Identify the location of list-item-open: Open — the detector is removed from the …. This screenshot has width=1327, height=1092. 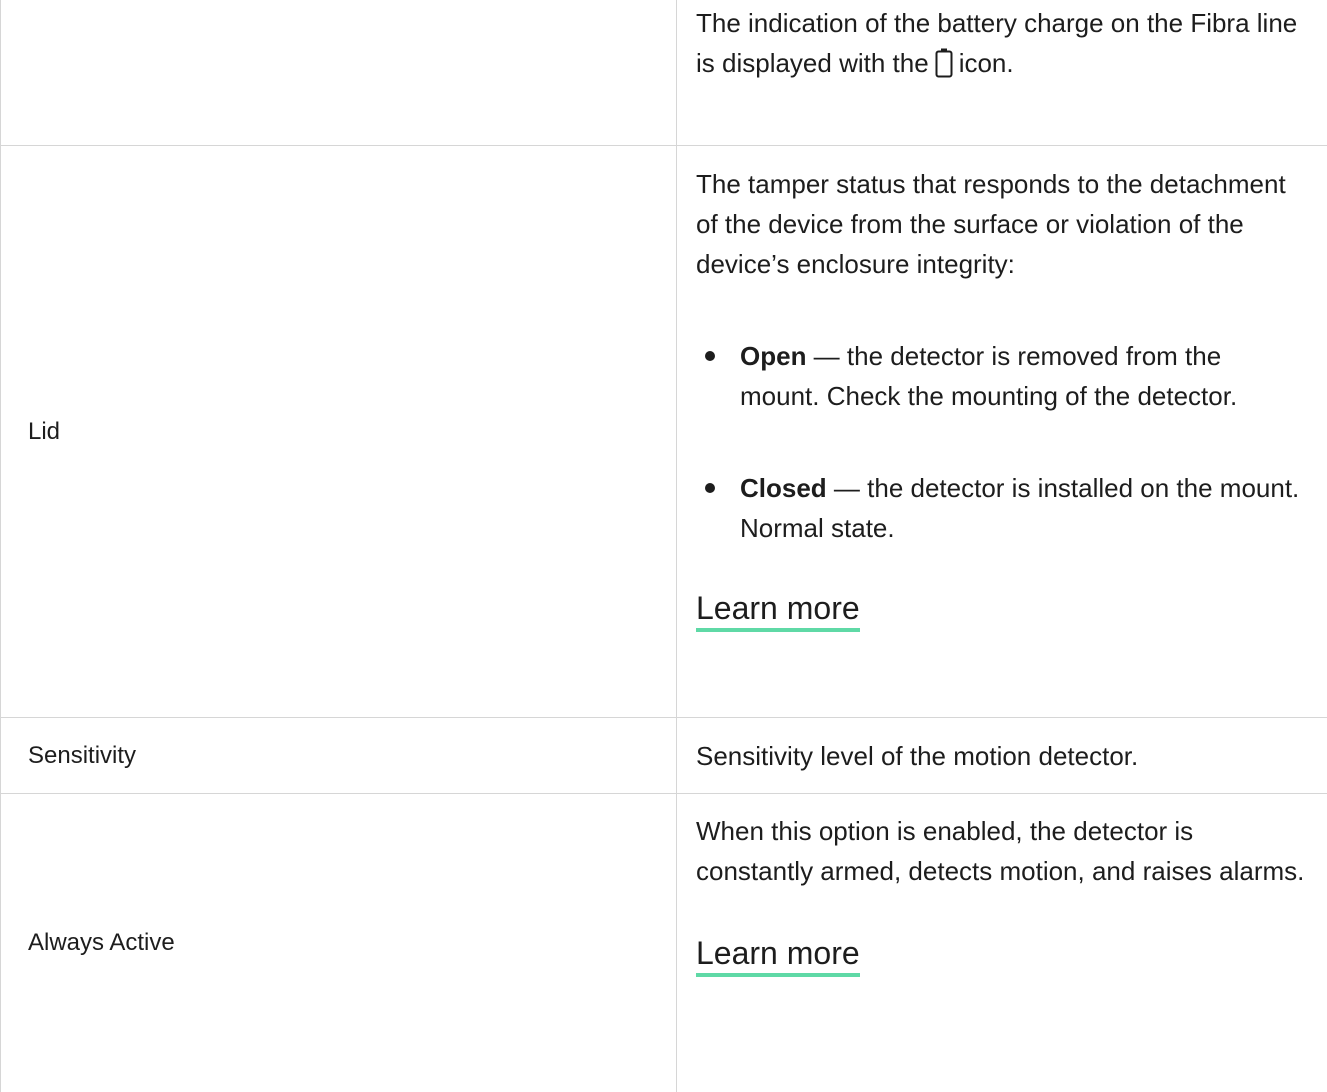
(1001, 376).